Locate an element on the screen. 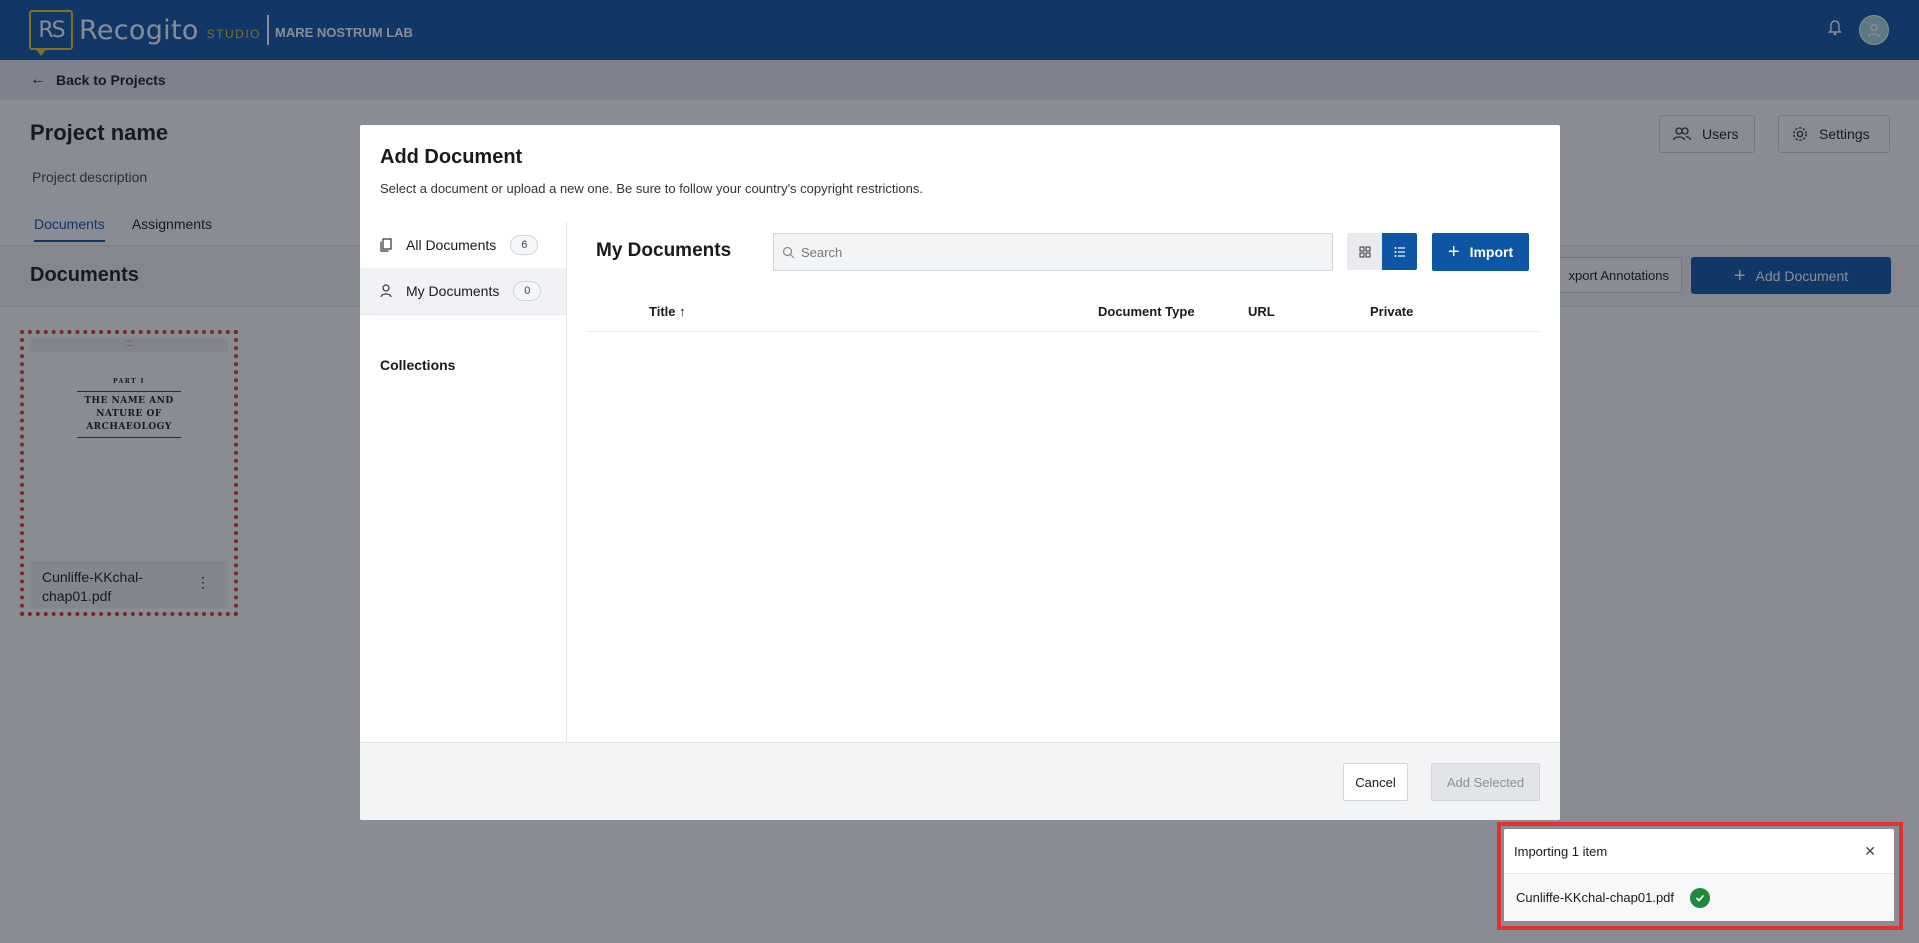 Image resolution: width=1919 pixels, height=943 pixels. sort-ascending-icon: ↑ is located at coordinates (682, 311).